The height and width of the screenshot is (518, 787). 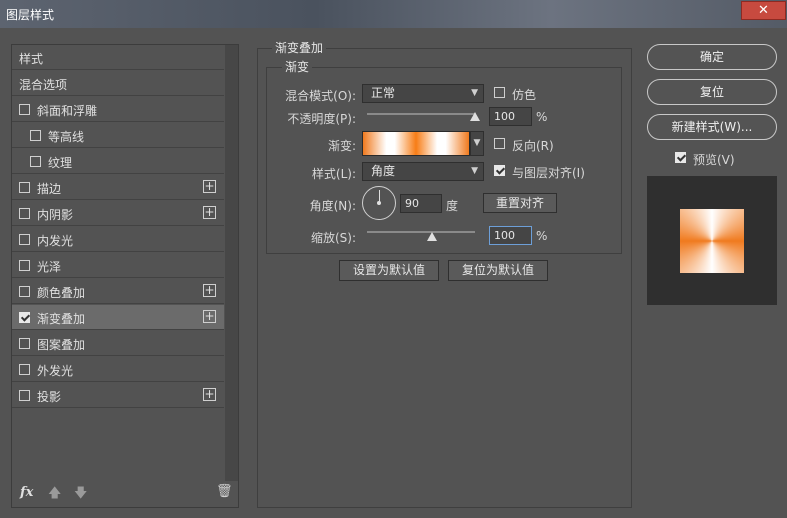 I want to click on list-scrollbar, so click(x=231, y=263).